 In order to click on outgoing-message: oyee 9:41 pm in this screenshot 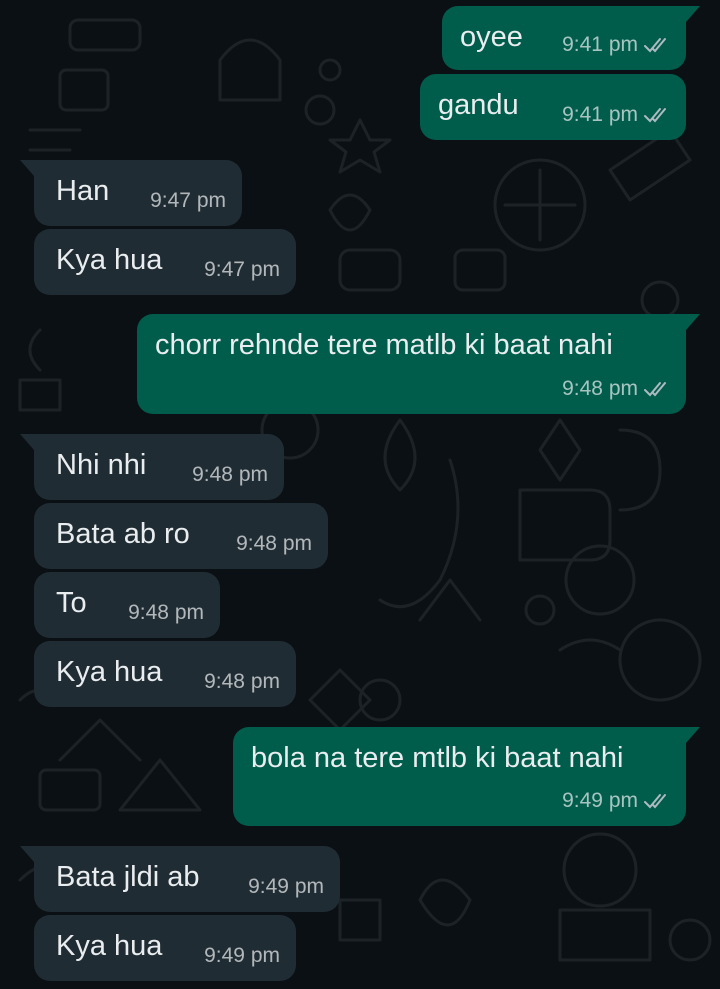, I will do `click(571, 38)`.